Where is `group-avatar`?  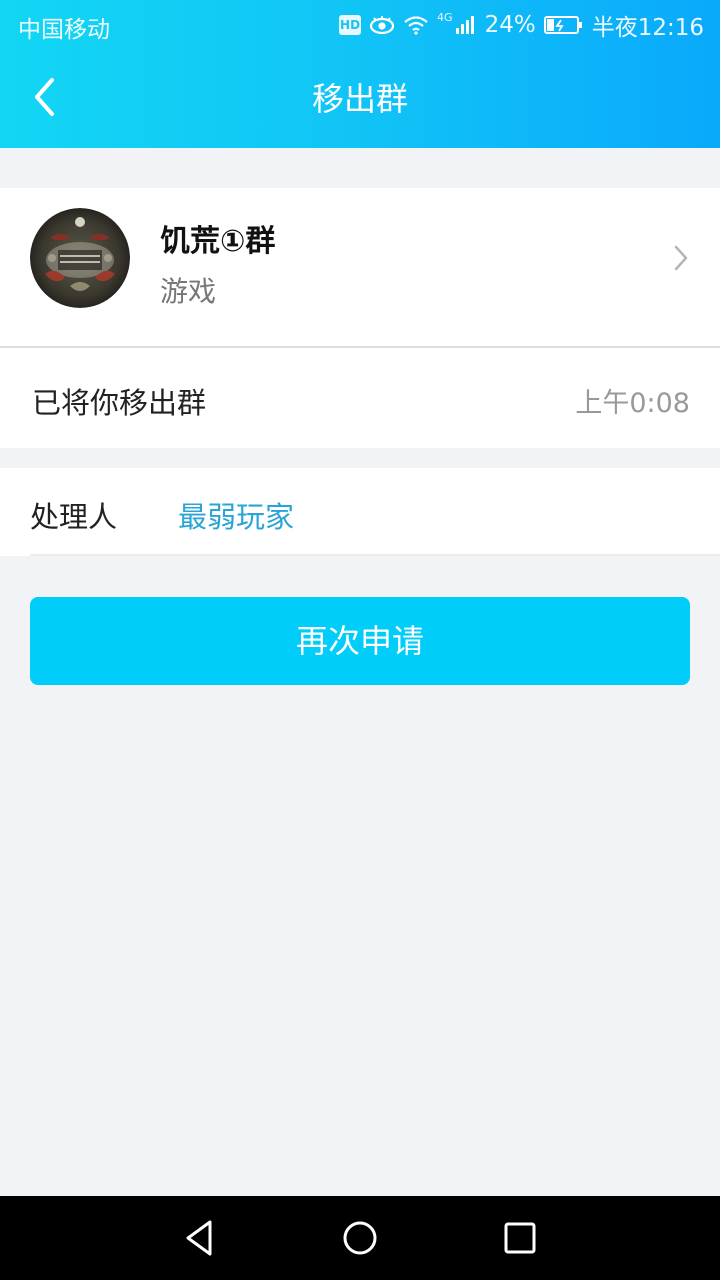
group-avatar is located at coordinates (80, 258).